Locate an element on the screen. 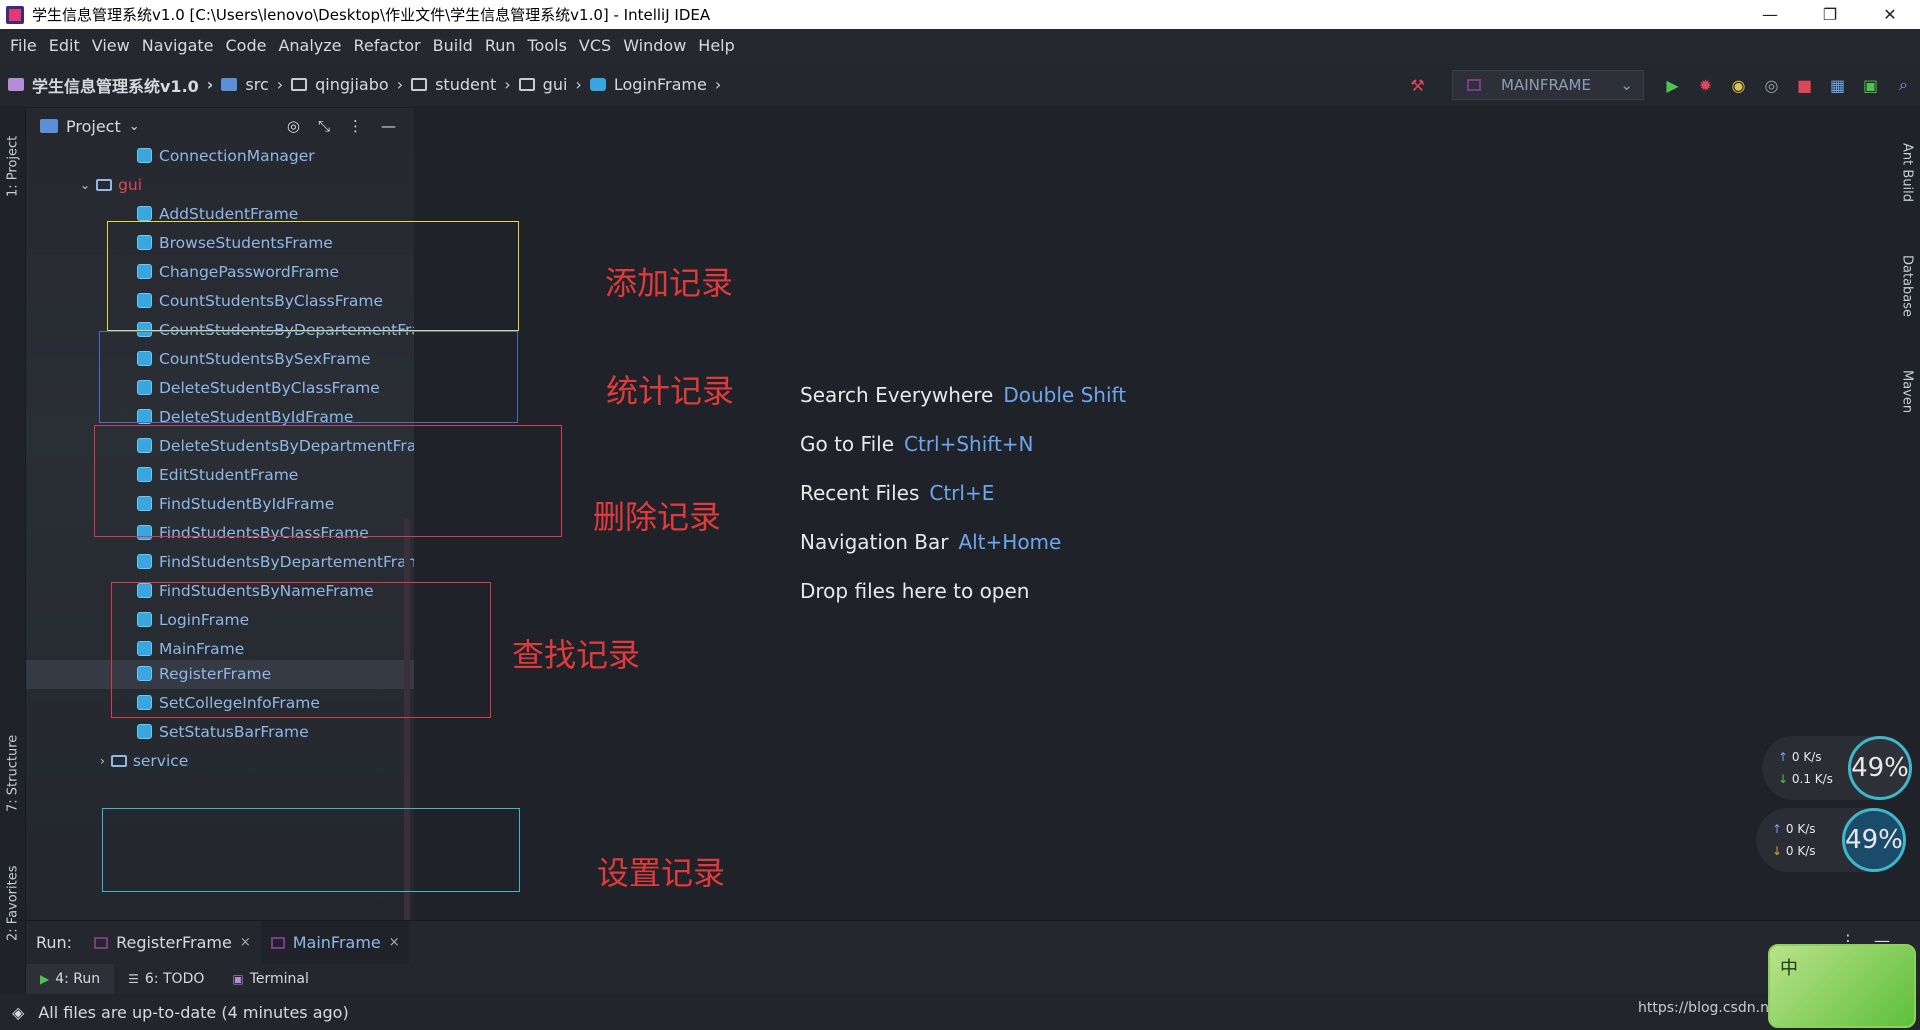 The width and height of the screenshot is (1920, 1030). run-tab-mainframe: MainFrame × is located at coordinates (335, 942).